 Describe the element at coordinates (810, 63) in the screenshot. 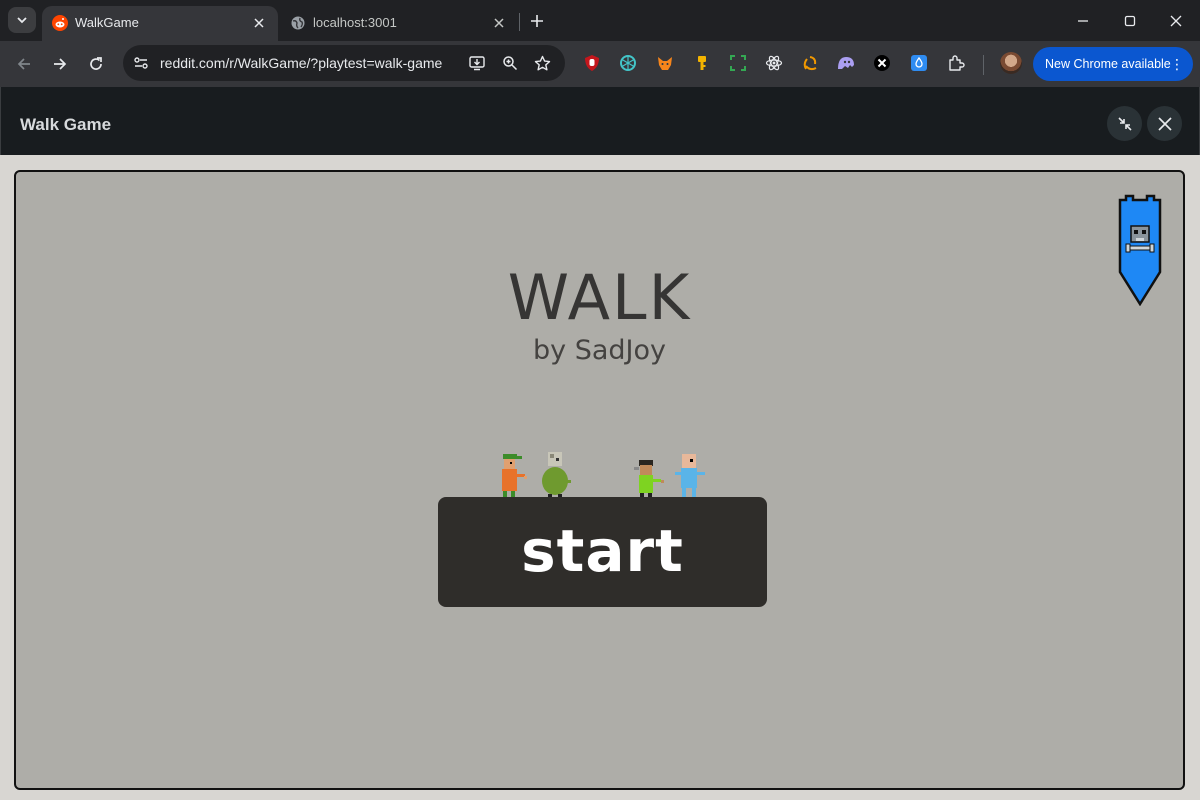

I see `redux-icon` at that location.